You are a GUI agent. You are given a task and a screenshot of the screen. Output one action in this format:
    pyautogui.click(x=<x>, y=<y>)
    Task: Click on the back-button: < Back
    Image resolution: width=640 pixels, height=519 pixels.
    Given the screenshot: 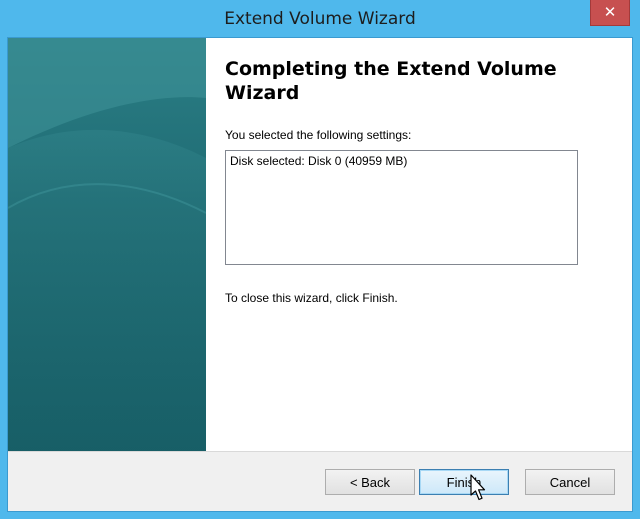 What is the action you would take?
    pyautogui.click(x=370, y=482)
    